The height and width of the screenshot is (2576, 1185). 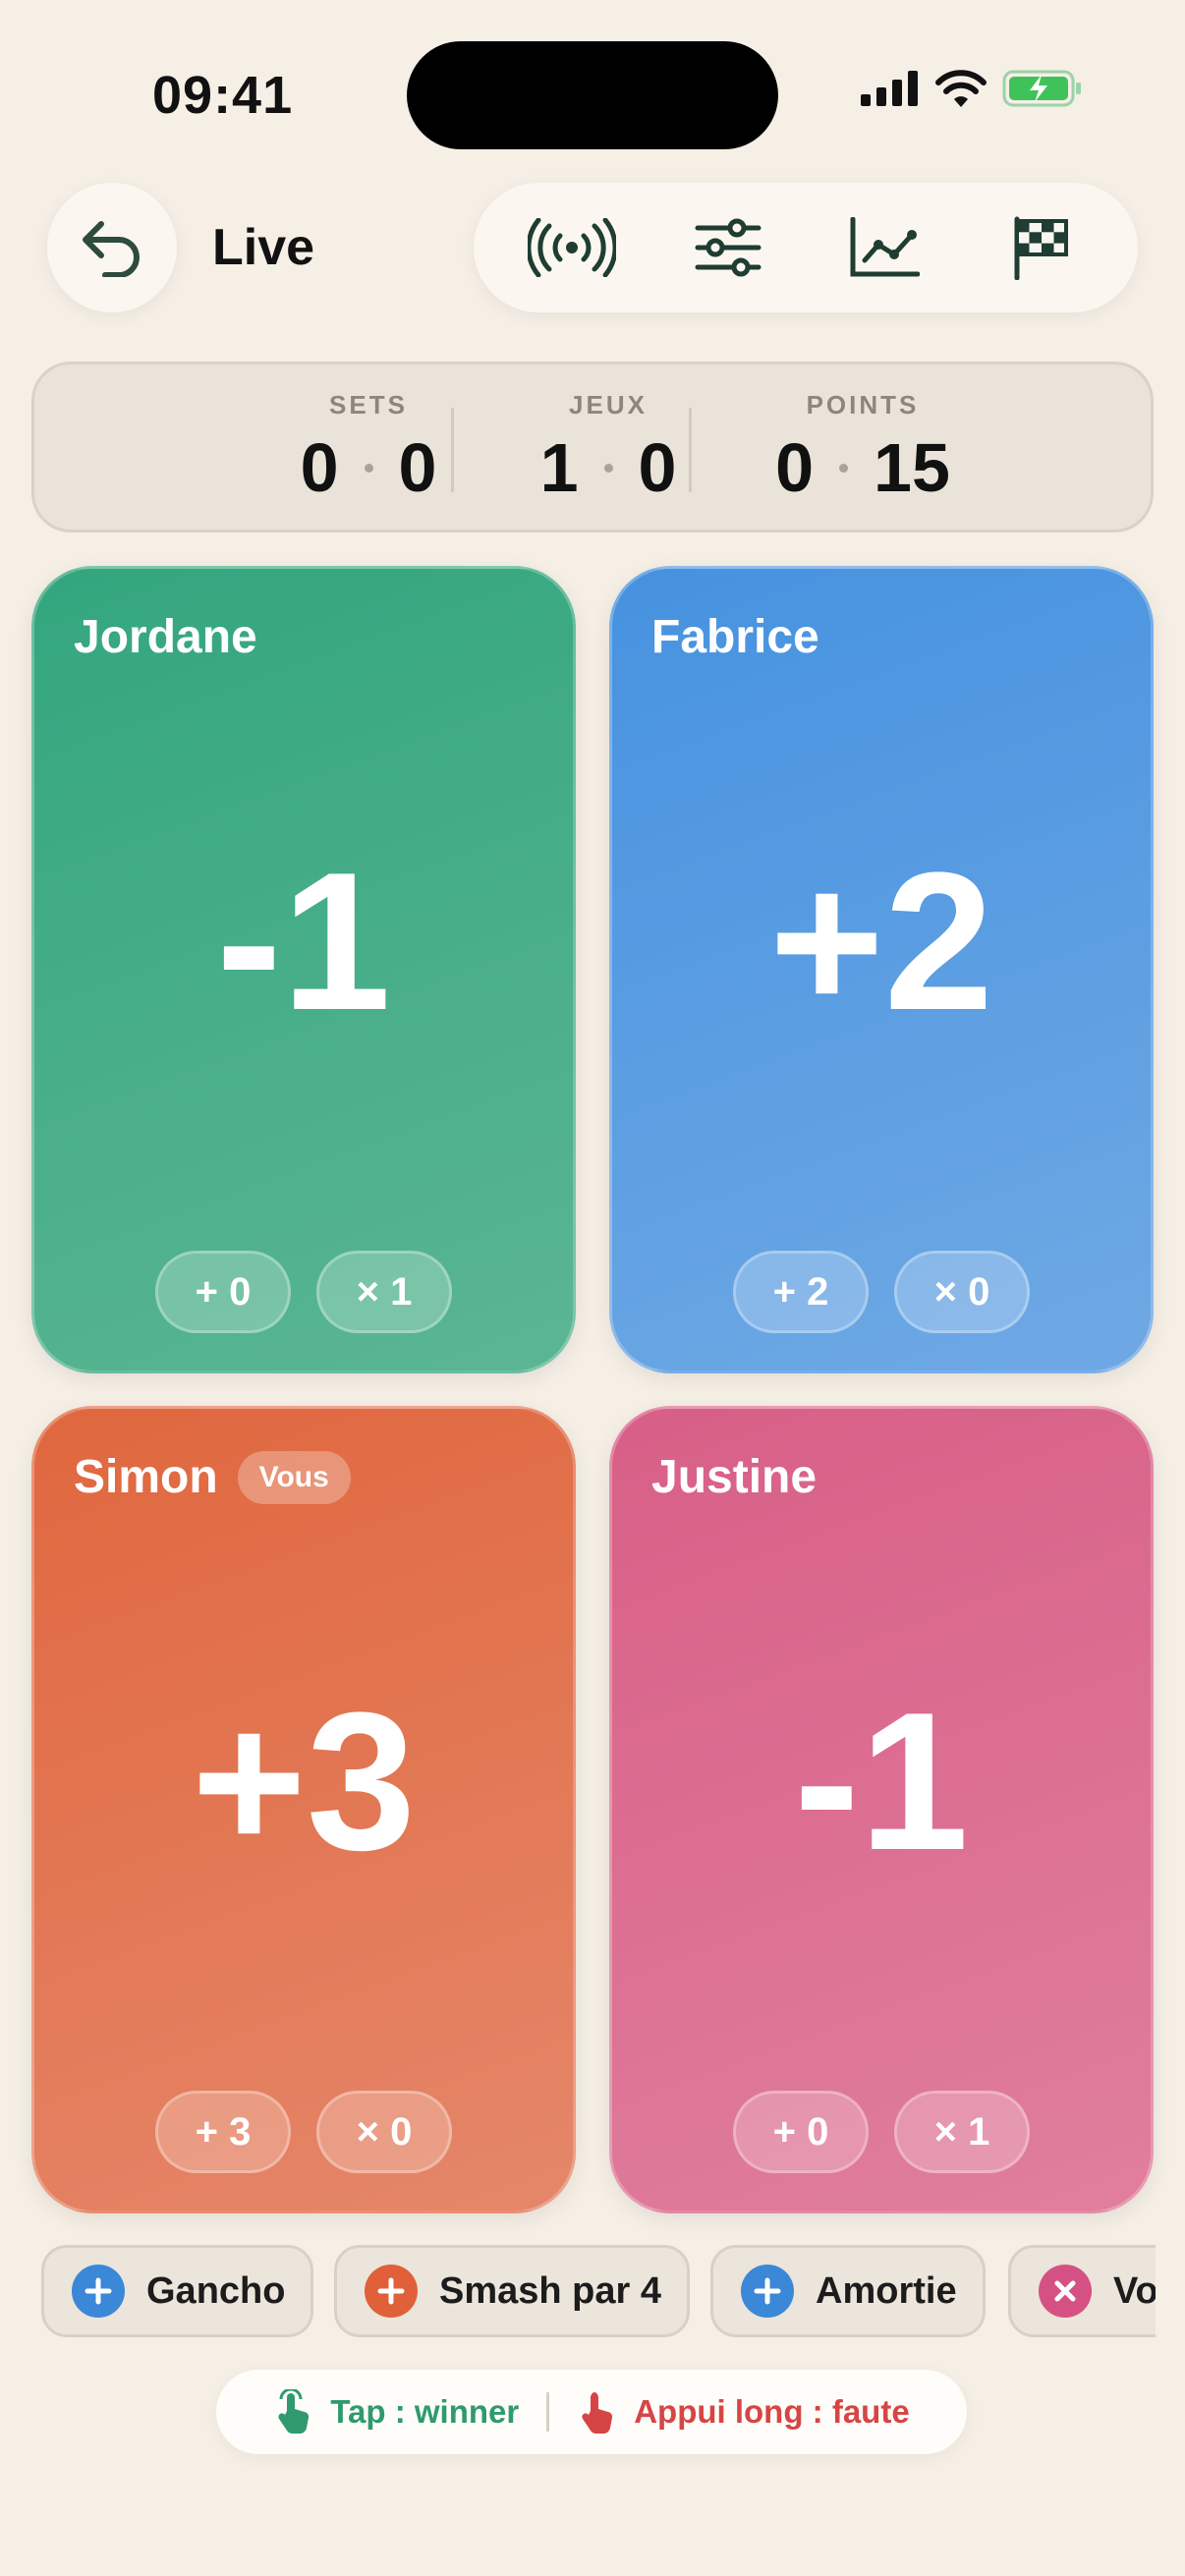 I want to click on status-icons, so click(x=972, y=88).